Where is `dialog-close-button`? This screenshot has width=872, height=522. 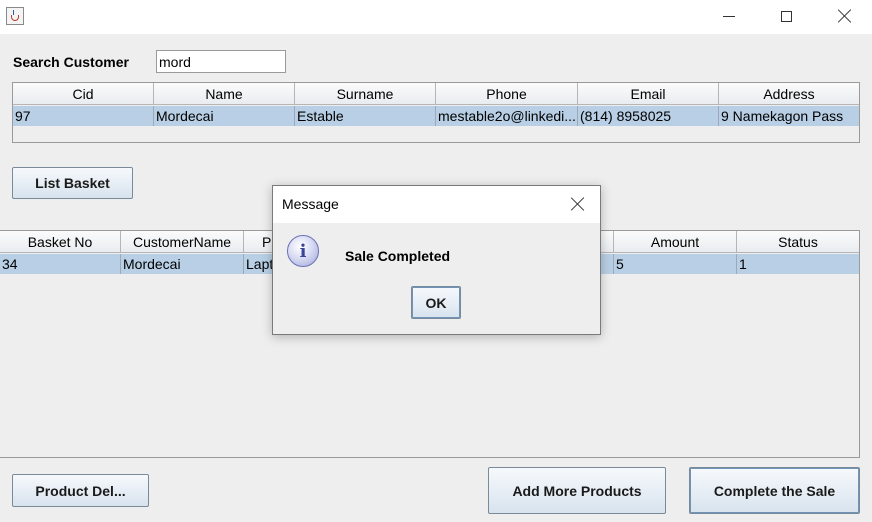 dialog-close-button is located at coordinates (578, 204).